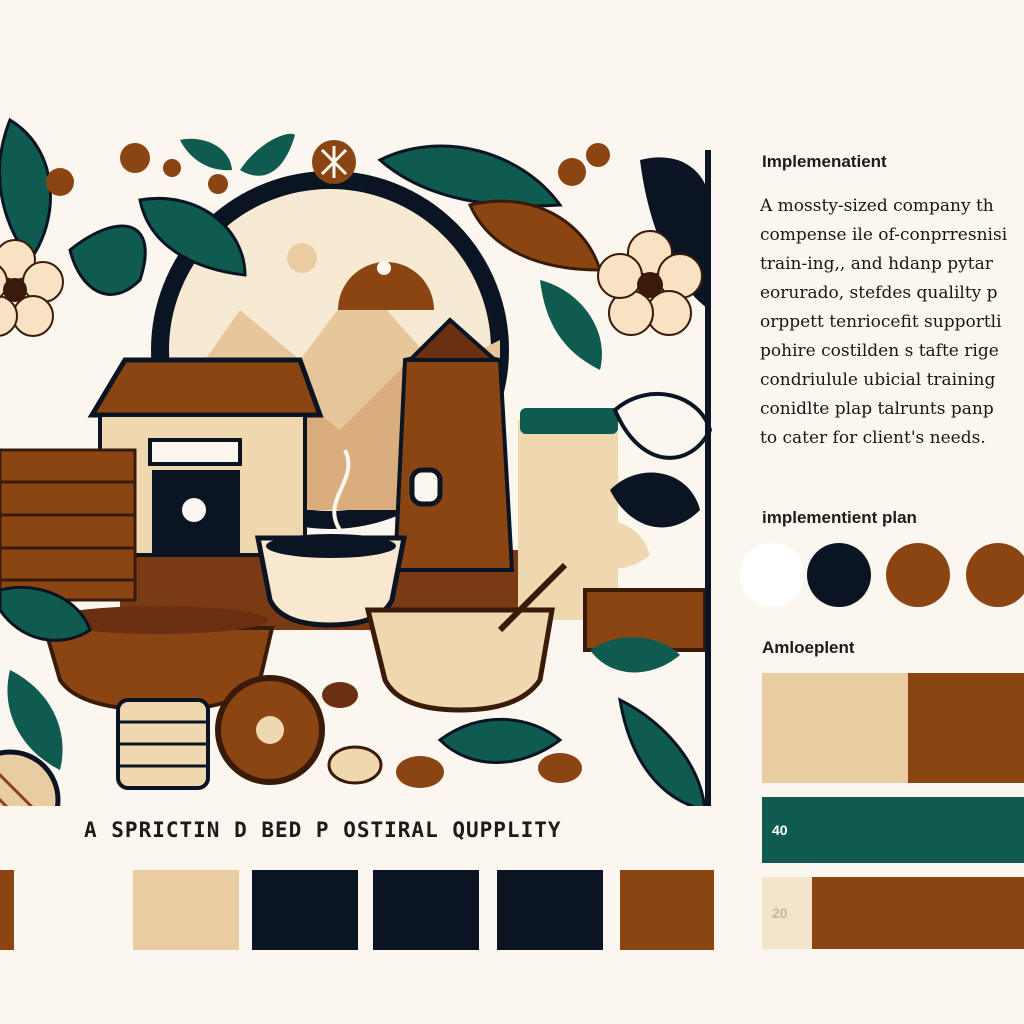 This screenshot has width=1024, height=1024. Describe the element at coordinates (876, 264) in the screenshot. I see `body-line: train-ing,, and hdanp pytar` at that location.